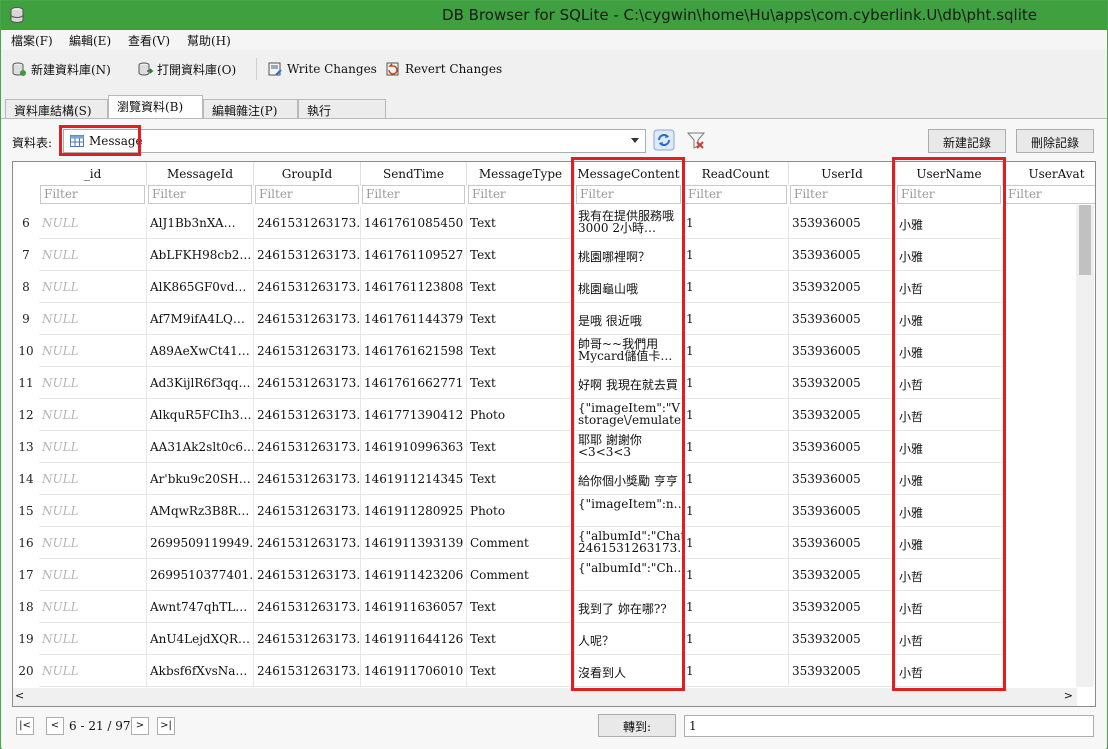 This screenshot has height=749, width=1108. I want to click on table-cell: 桃園哪裡啊？, so click(629, 255).